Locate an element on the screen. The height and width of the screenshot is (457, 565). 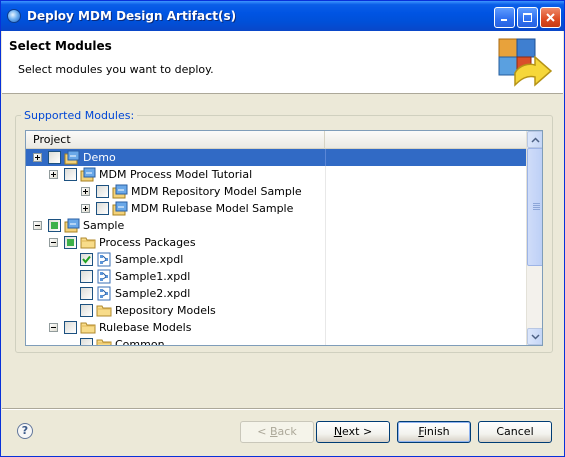
tree-row-label: Repository Models is located at coordinates (165, 310).